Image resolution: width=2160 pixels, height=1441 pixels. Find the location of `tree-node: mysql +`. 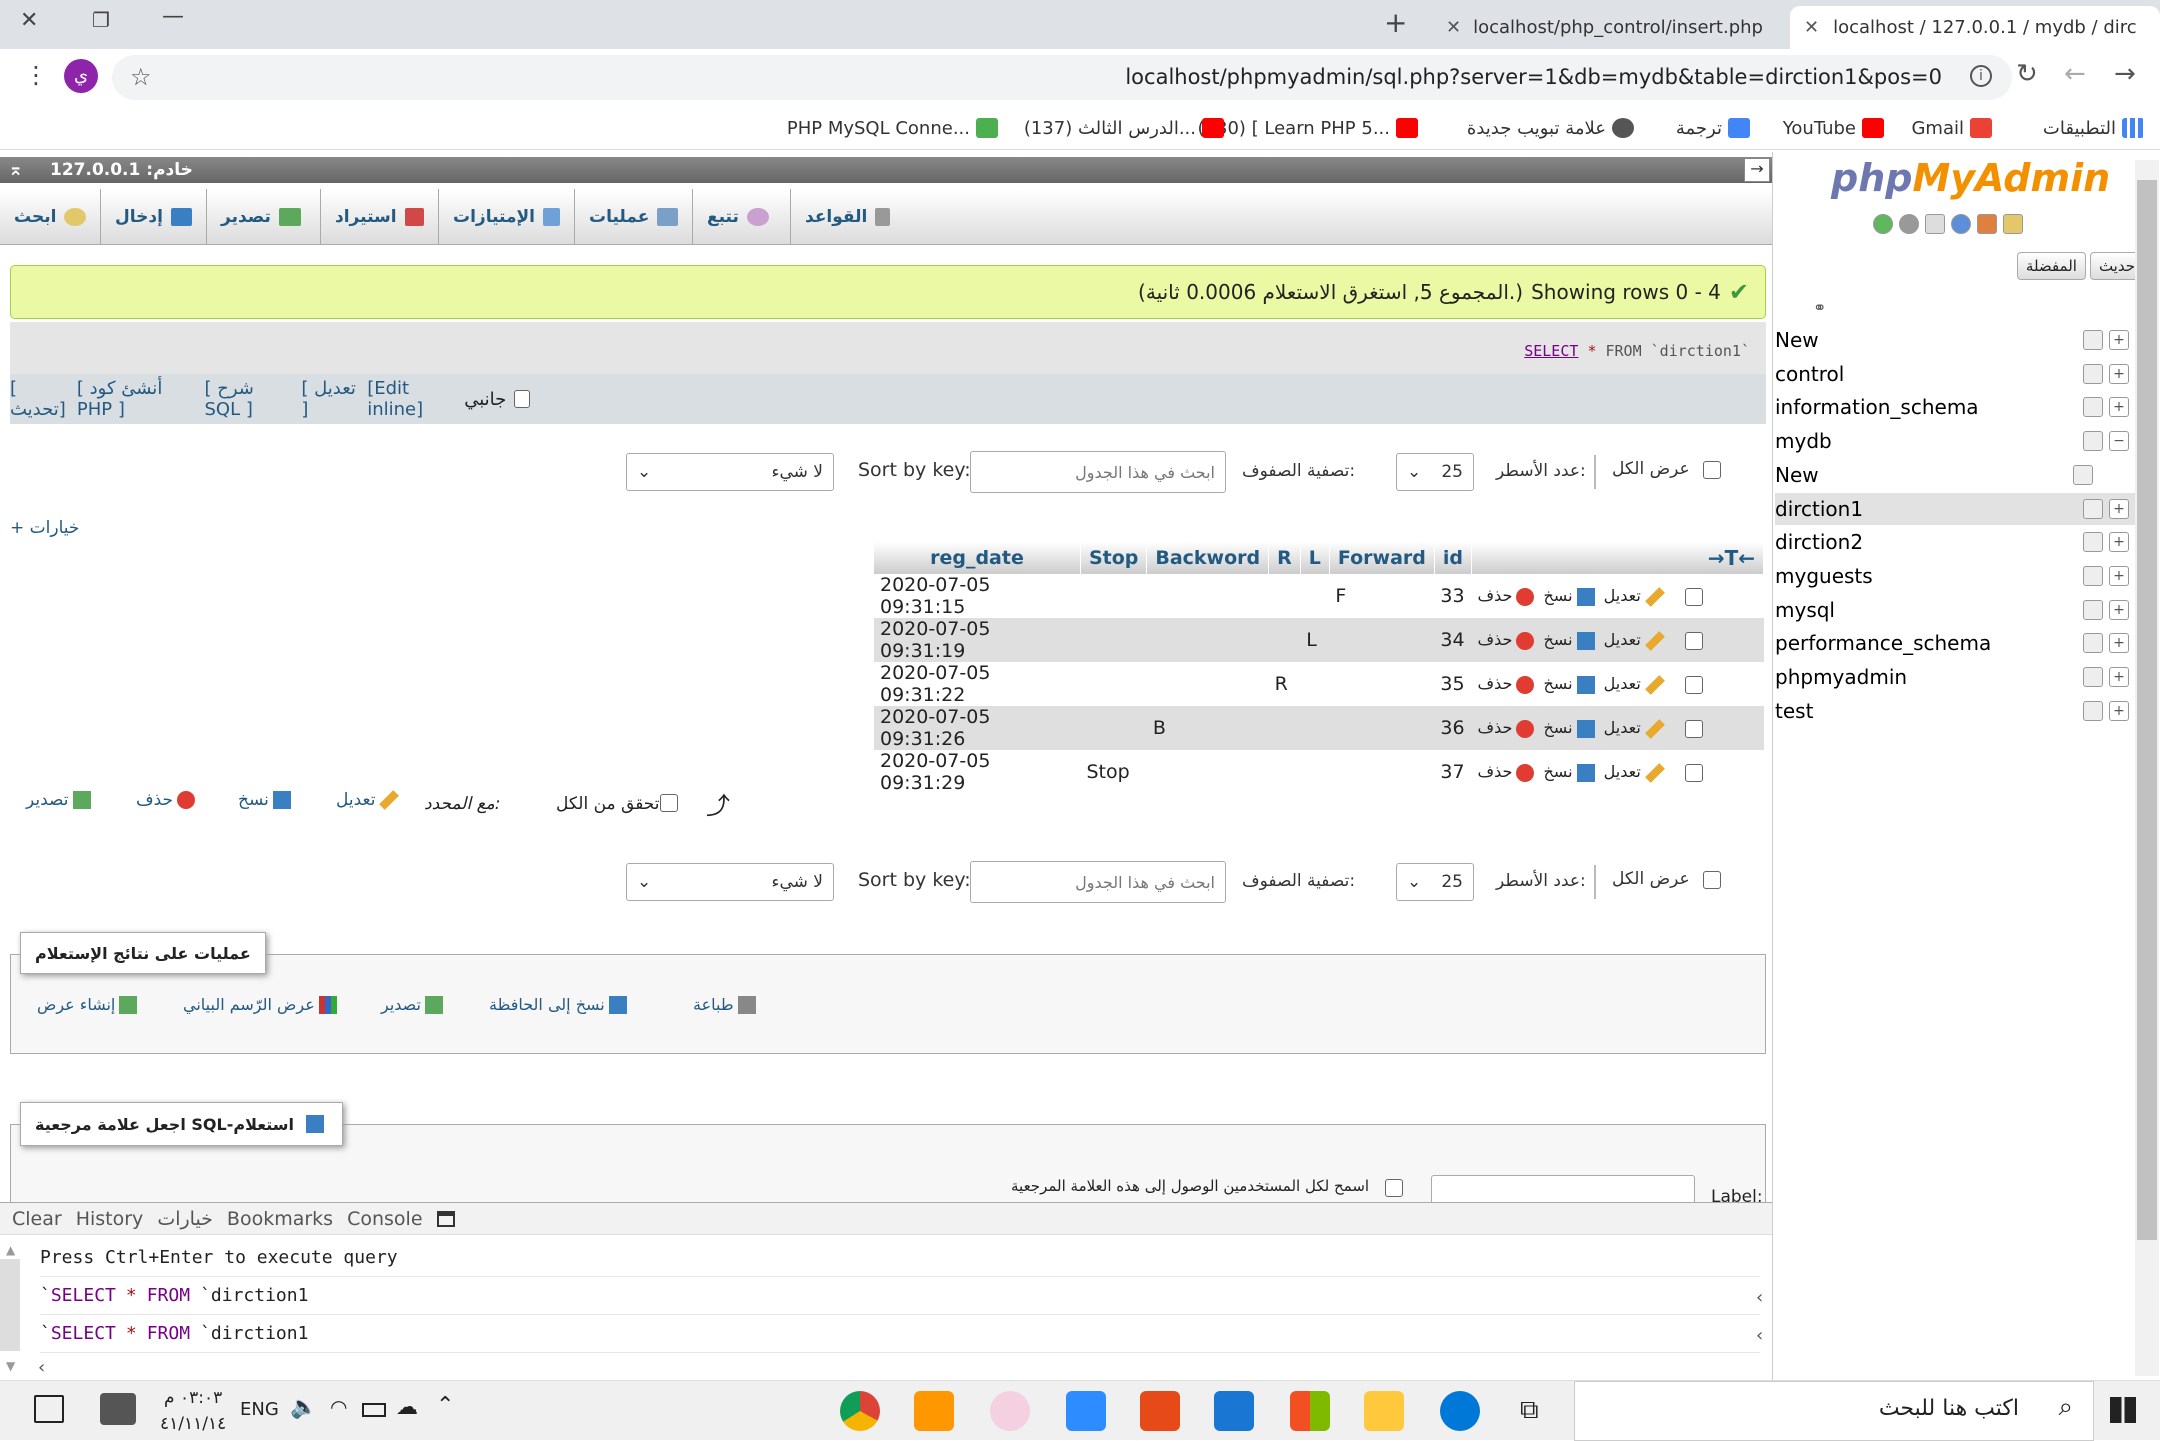

tree-node: mysql + is located at coordinates (1955, 610).